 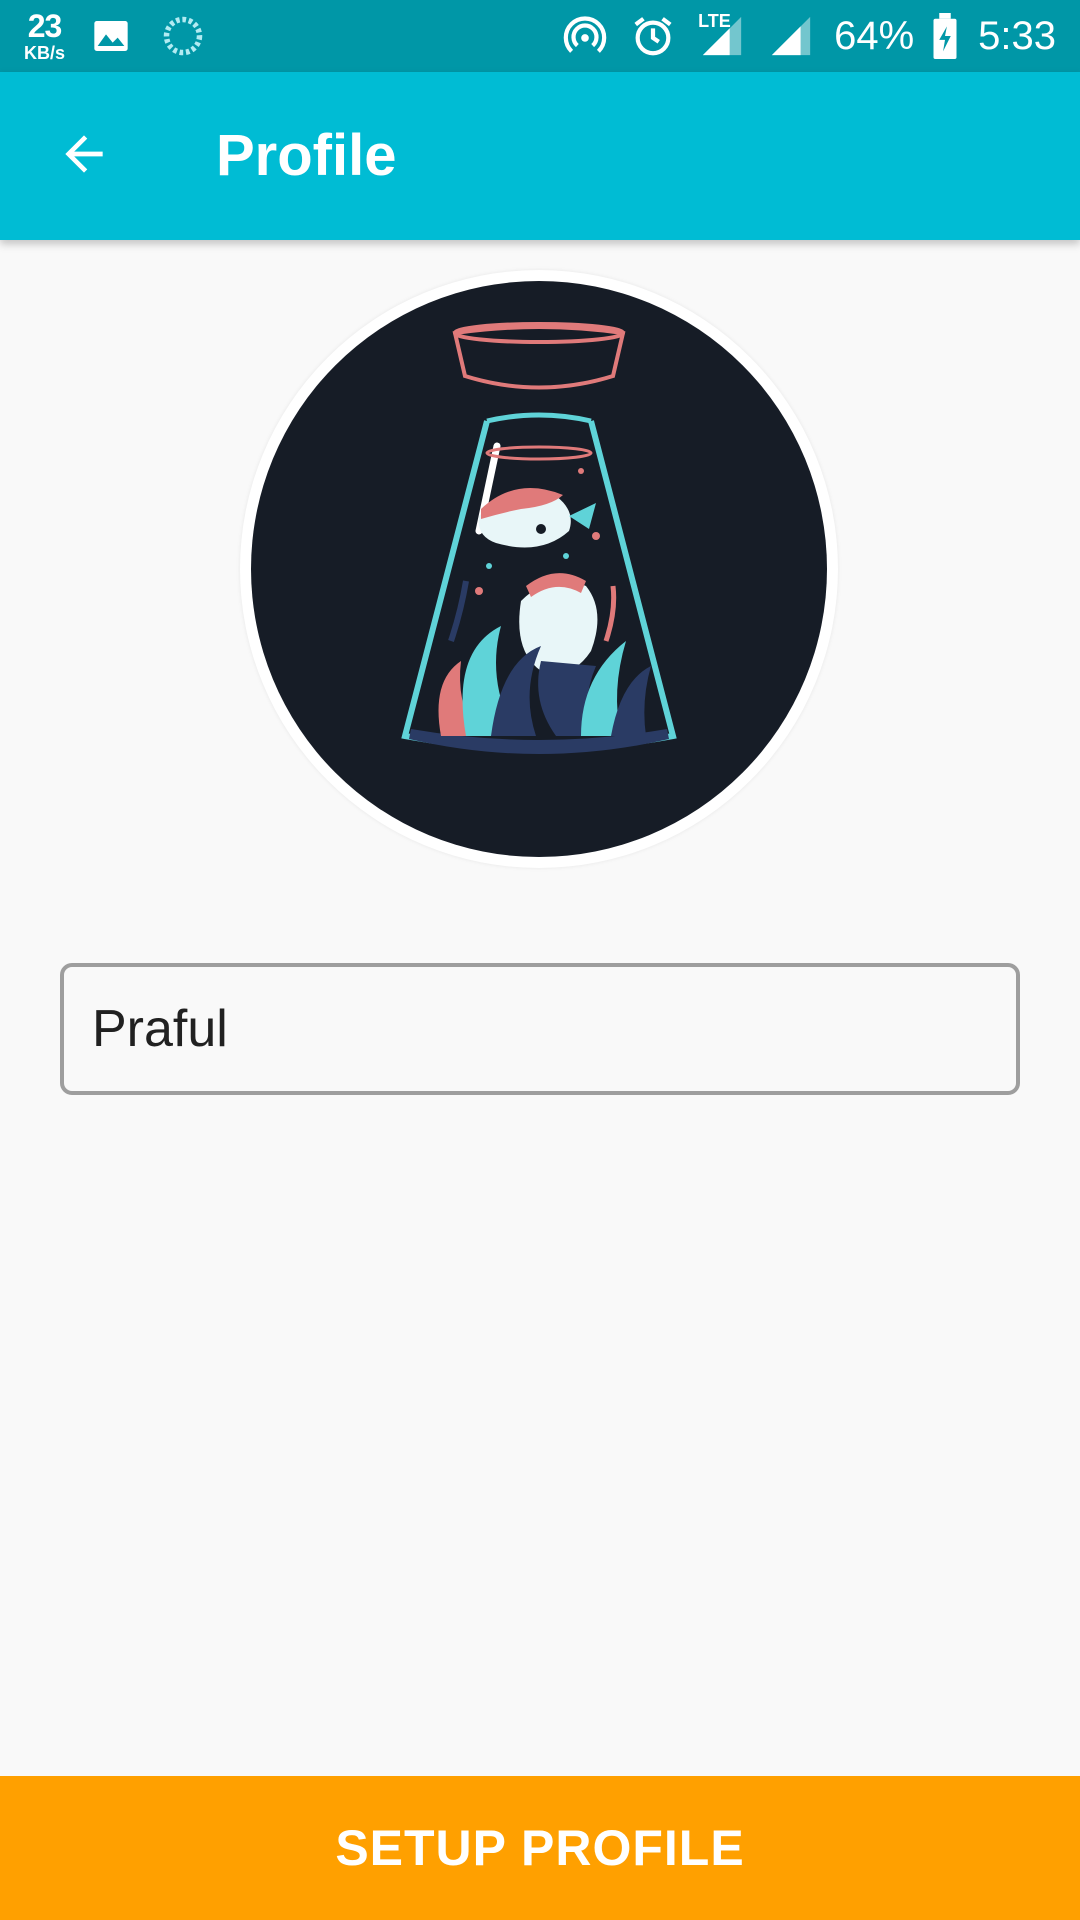 What do you see at coordinates (874, 35) in the screenshot?
I see `battery-percent: 64%` at bounding box center [874, 35].